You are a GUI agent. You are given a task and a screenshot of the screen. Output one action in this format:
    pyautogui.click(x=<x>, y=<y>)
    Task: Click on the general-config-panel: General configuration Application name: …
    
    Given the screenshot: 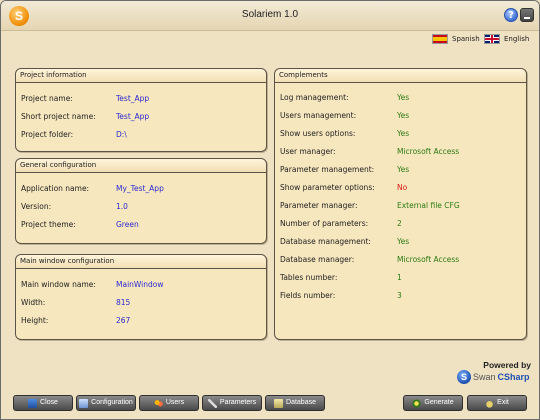 What is the action you would take?
    pyautogui.click(x=141, y=201)
    